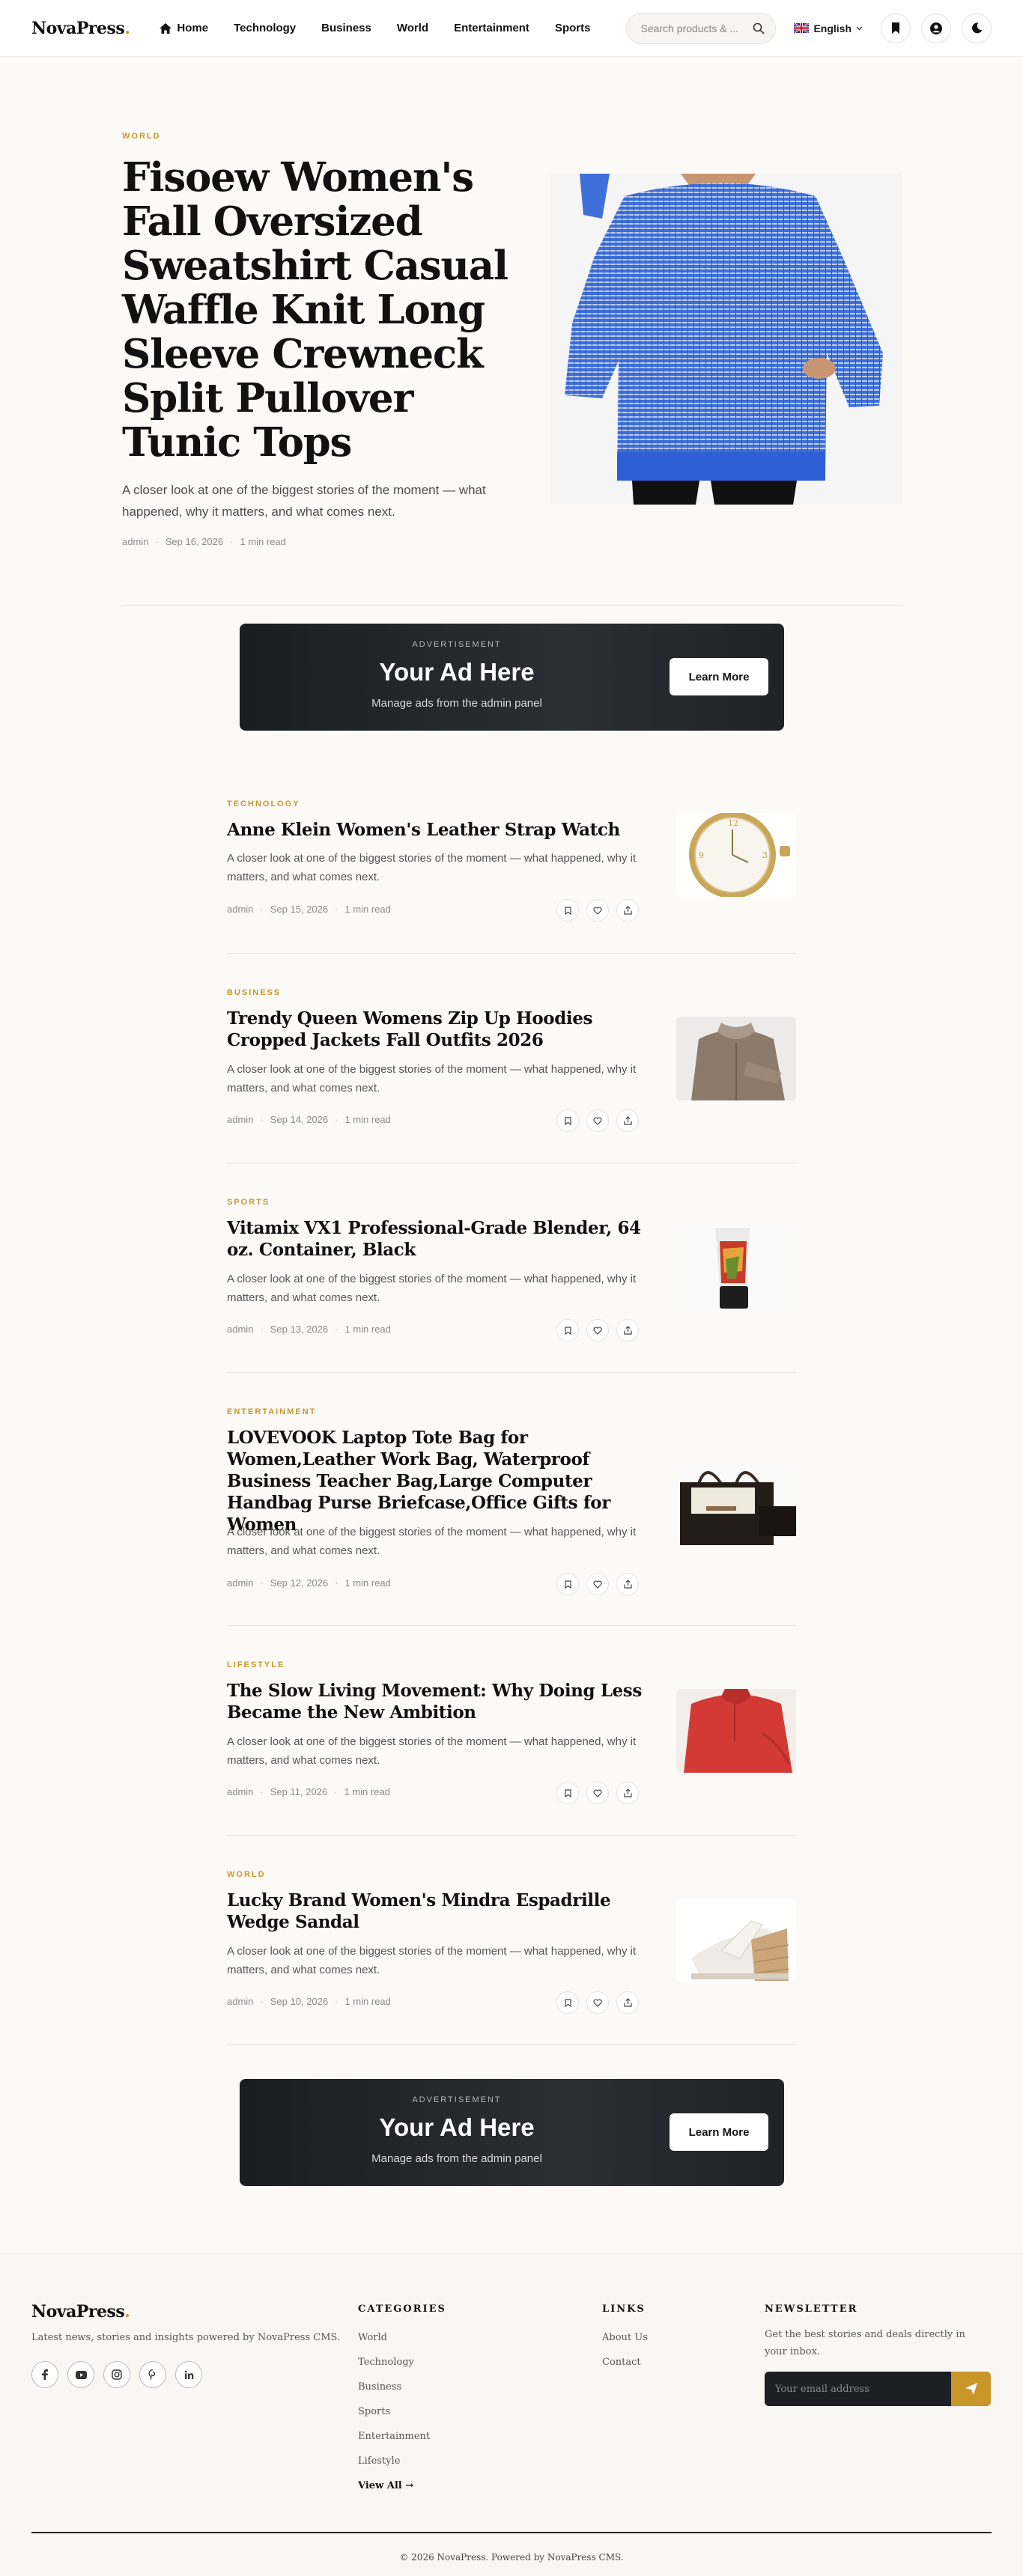 This screenshot has width=1023, height=2576. I want to click on nav-technology: Technology, so click(265, 28).